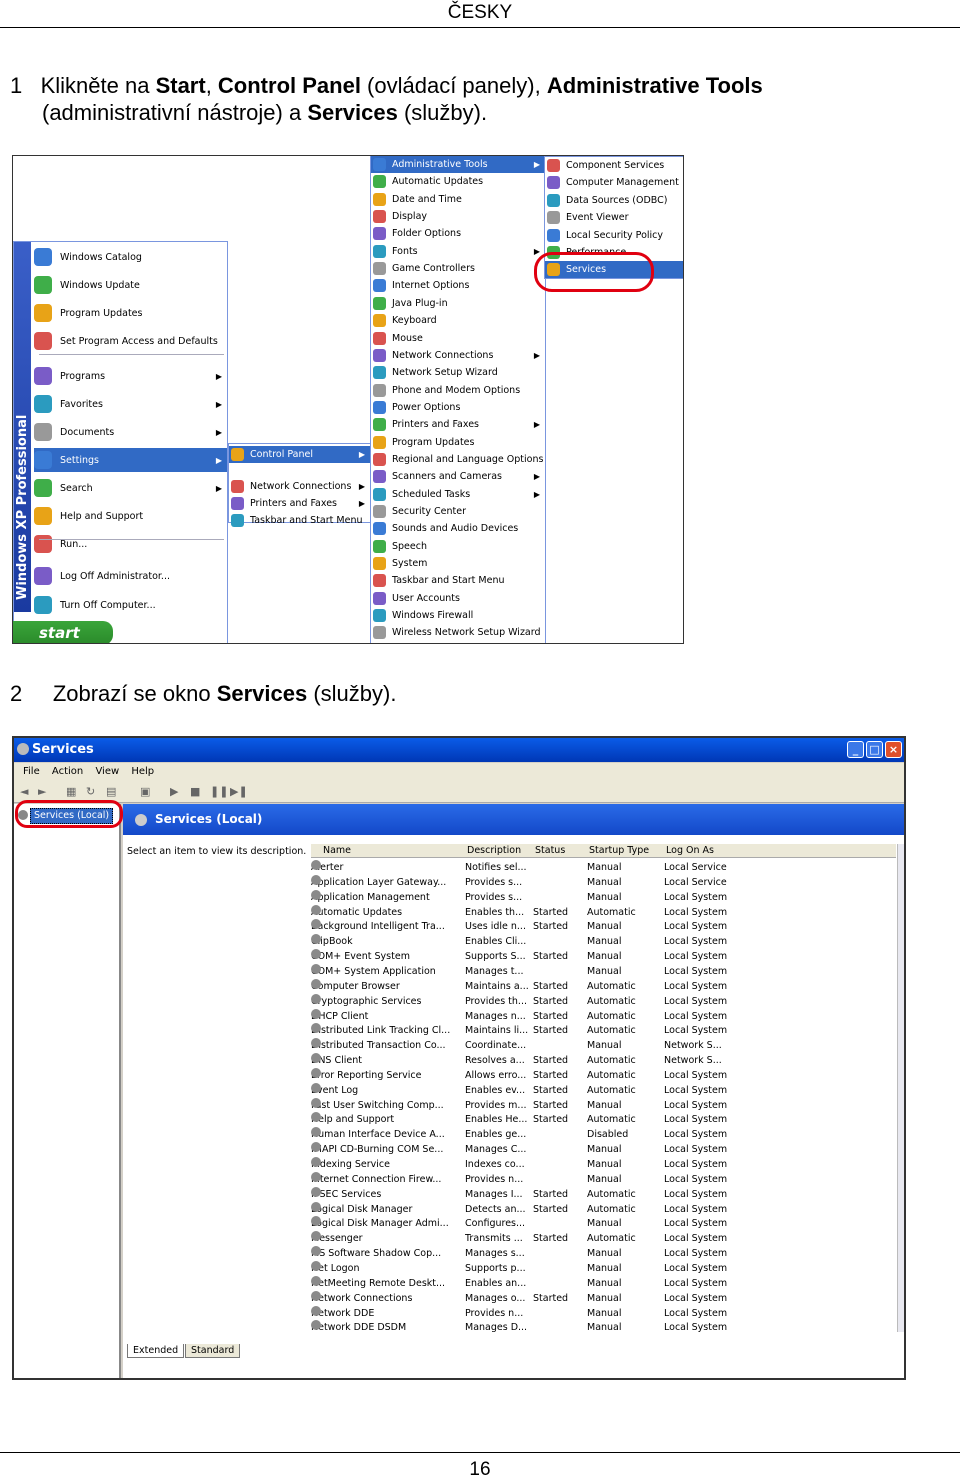 This screenshot has width=960, height=1478. I want to click on tab-standard: Standard, so click(213, 1351).